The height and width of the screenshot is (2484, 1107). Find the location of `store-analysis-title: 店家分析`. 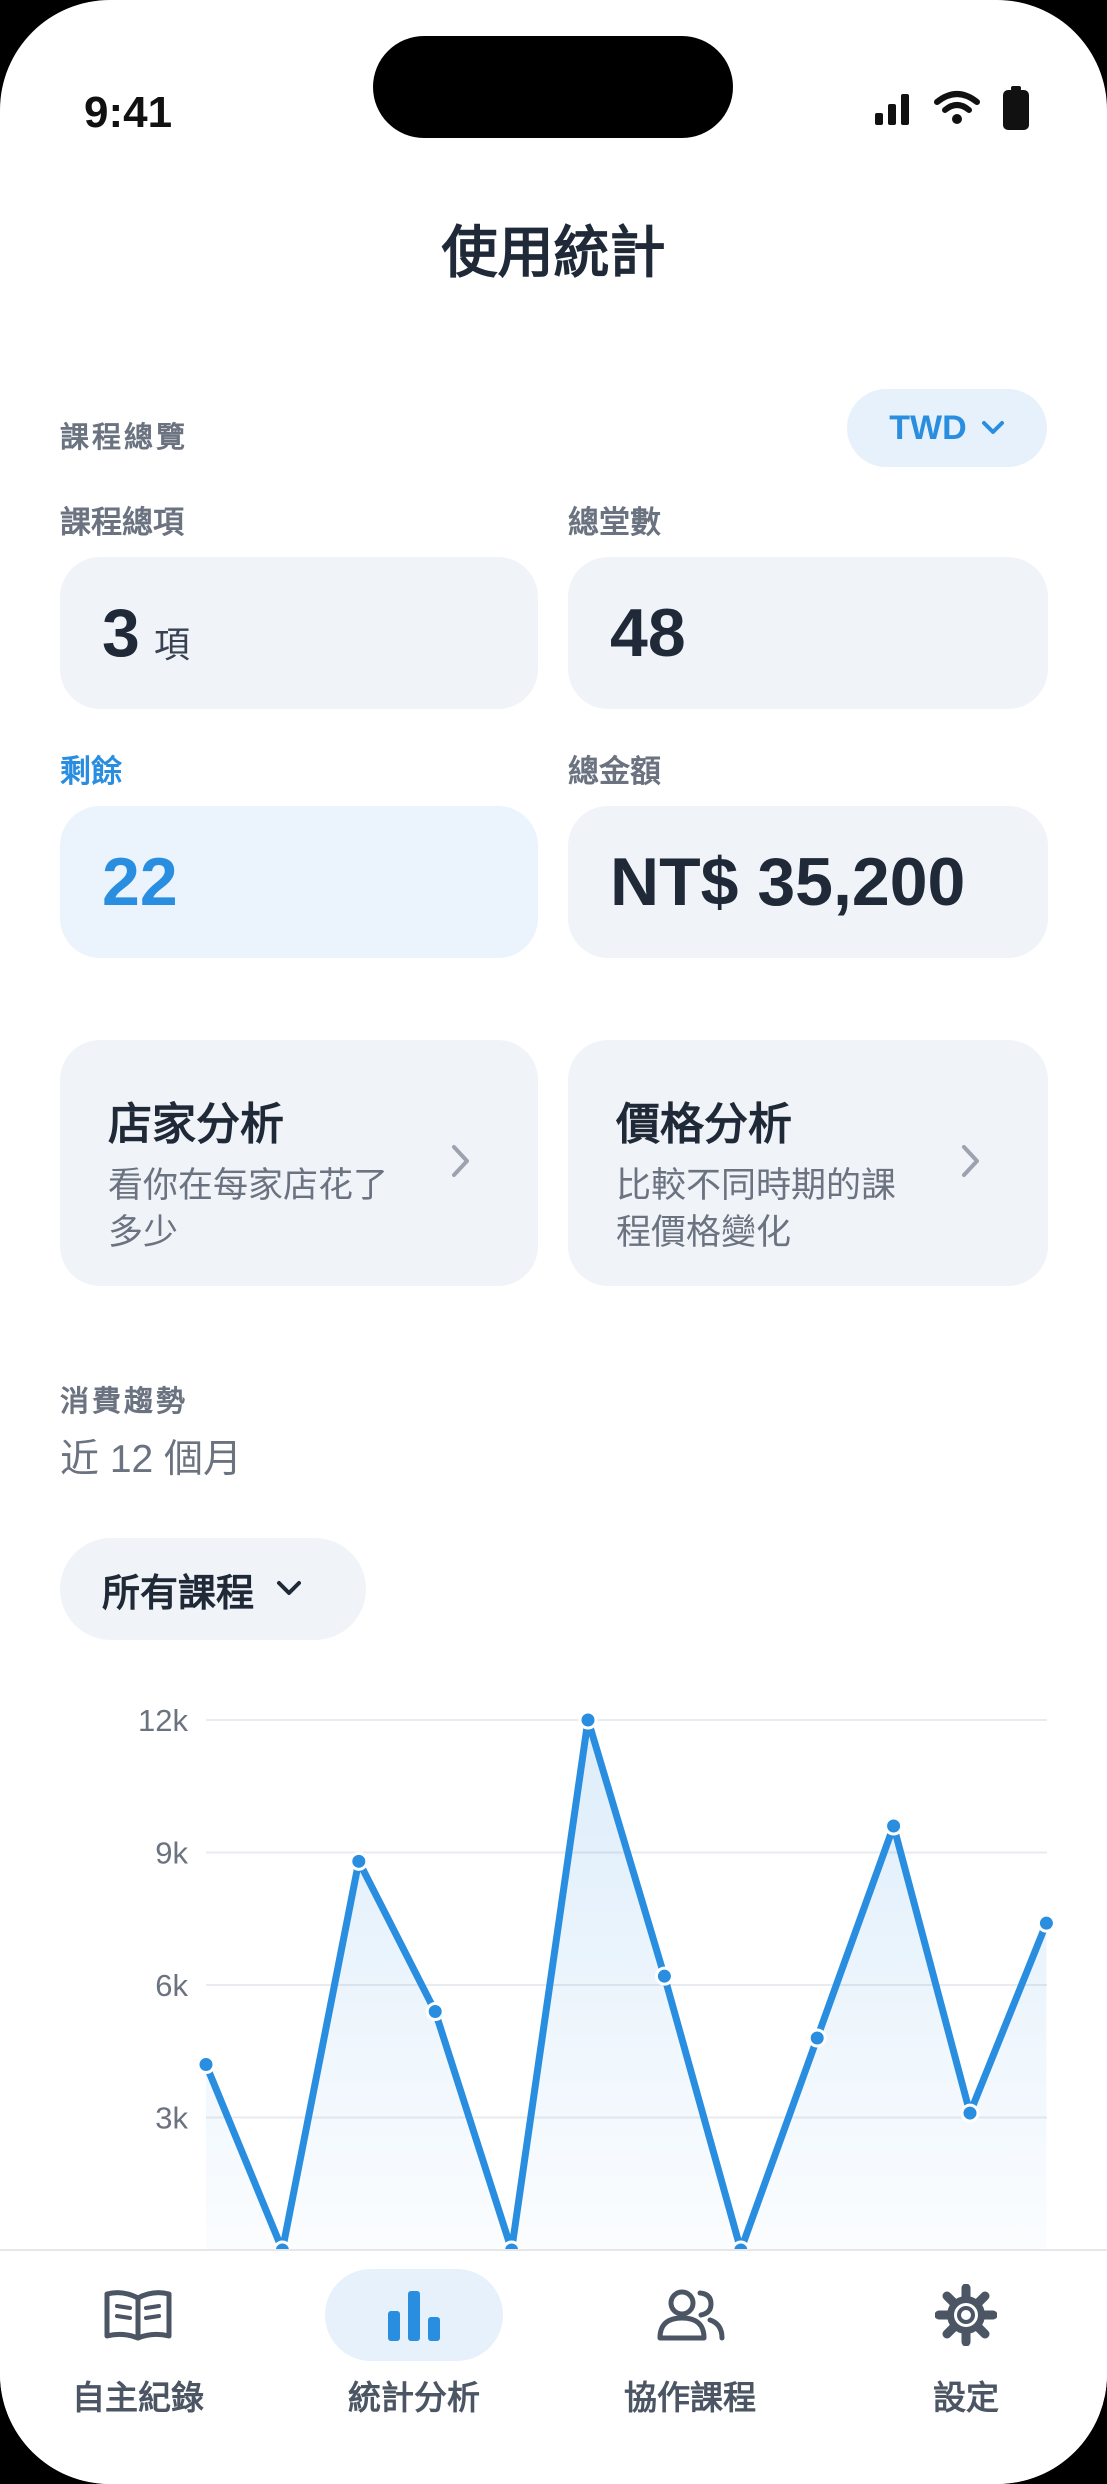

store-analysis-title: 店家分析 is located at coordinates (196, 1124).